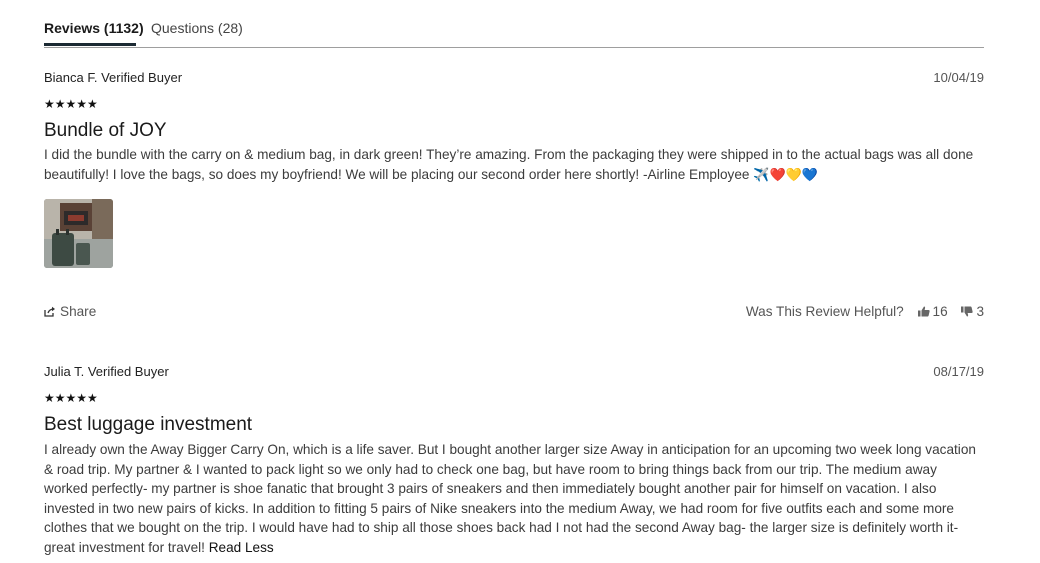 This screenshot has width=1040, height=563. I want to click on review-photo-thumbnail, so click(78, 233).